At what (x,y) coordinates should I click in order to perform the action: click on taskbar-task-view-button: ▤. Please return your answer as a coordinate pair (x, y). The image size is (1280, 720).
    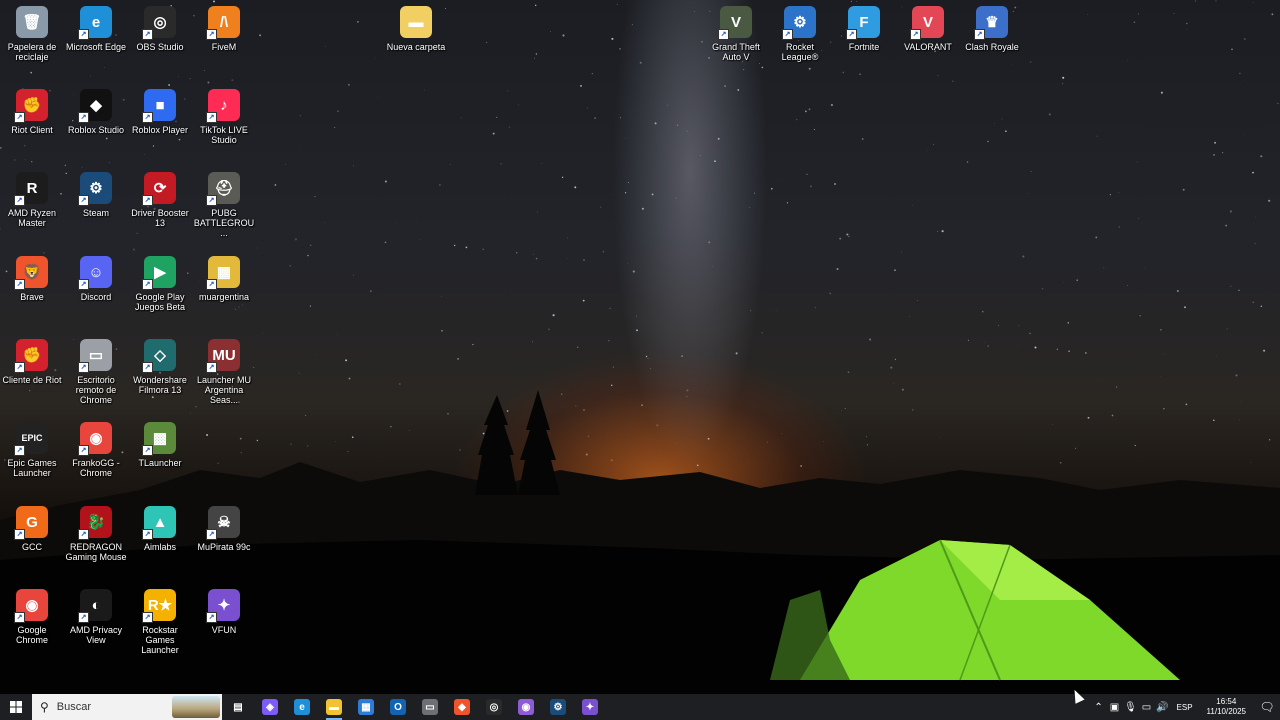
    Looking at the image, I should click on (238, 707).